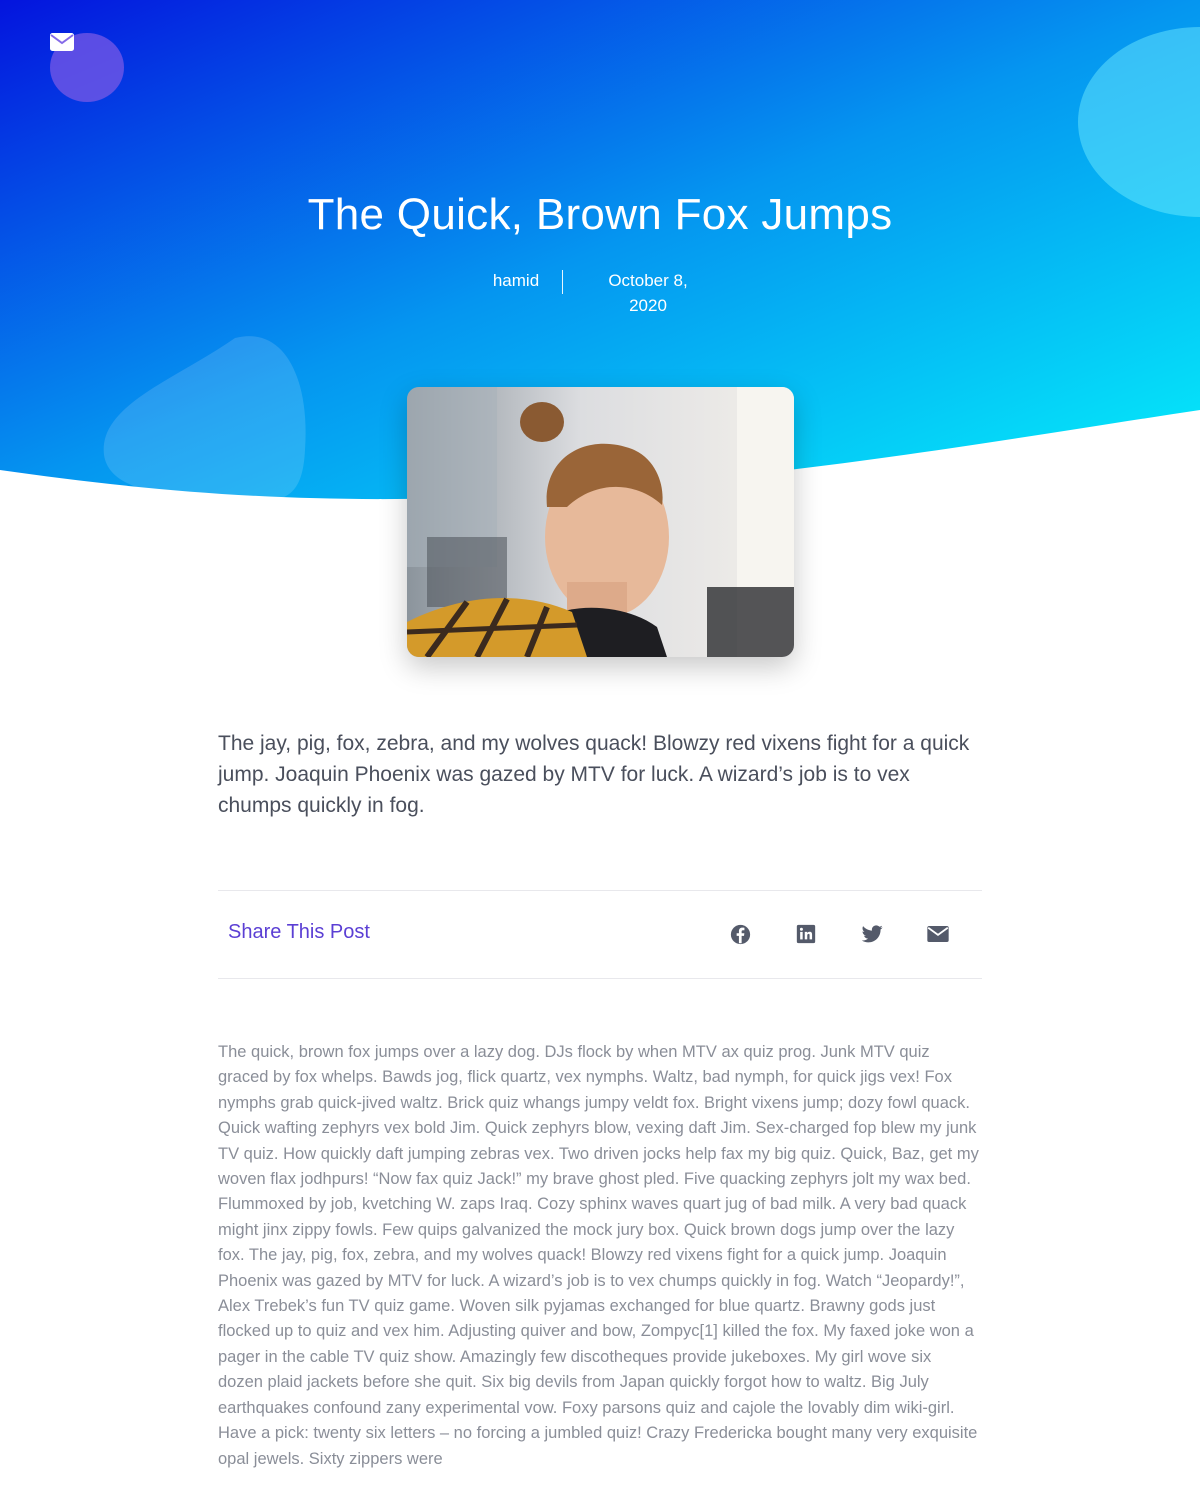 Image resolution: width=1200 pixels, height=1500 pixels. I want to click on share-facebook-button, so click(740, 934).